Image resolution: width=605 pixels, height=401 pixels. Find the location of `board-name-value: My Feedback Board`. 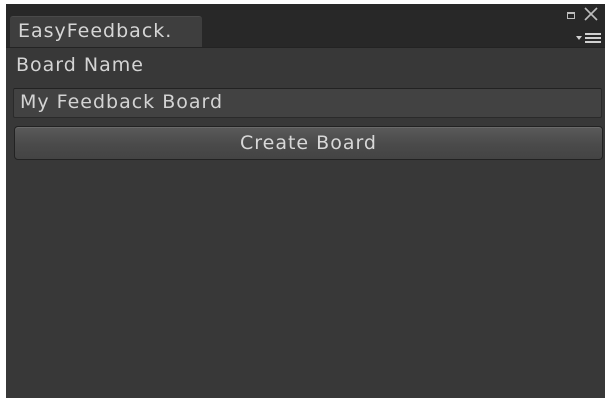

board-name-value: My Feedback Board is located at coordinates (122, 102).